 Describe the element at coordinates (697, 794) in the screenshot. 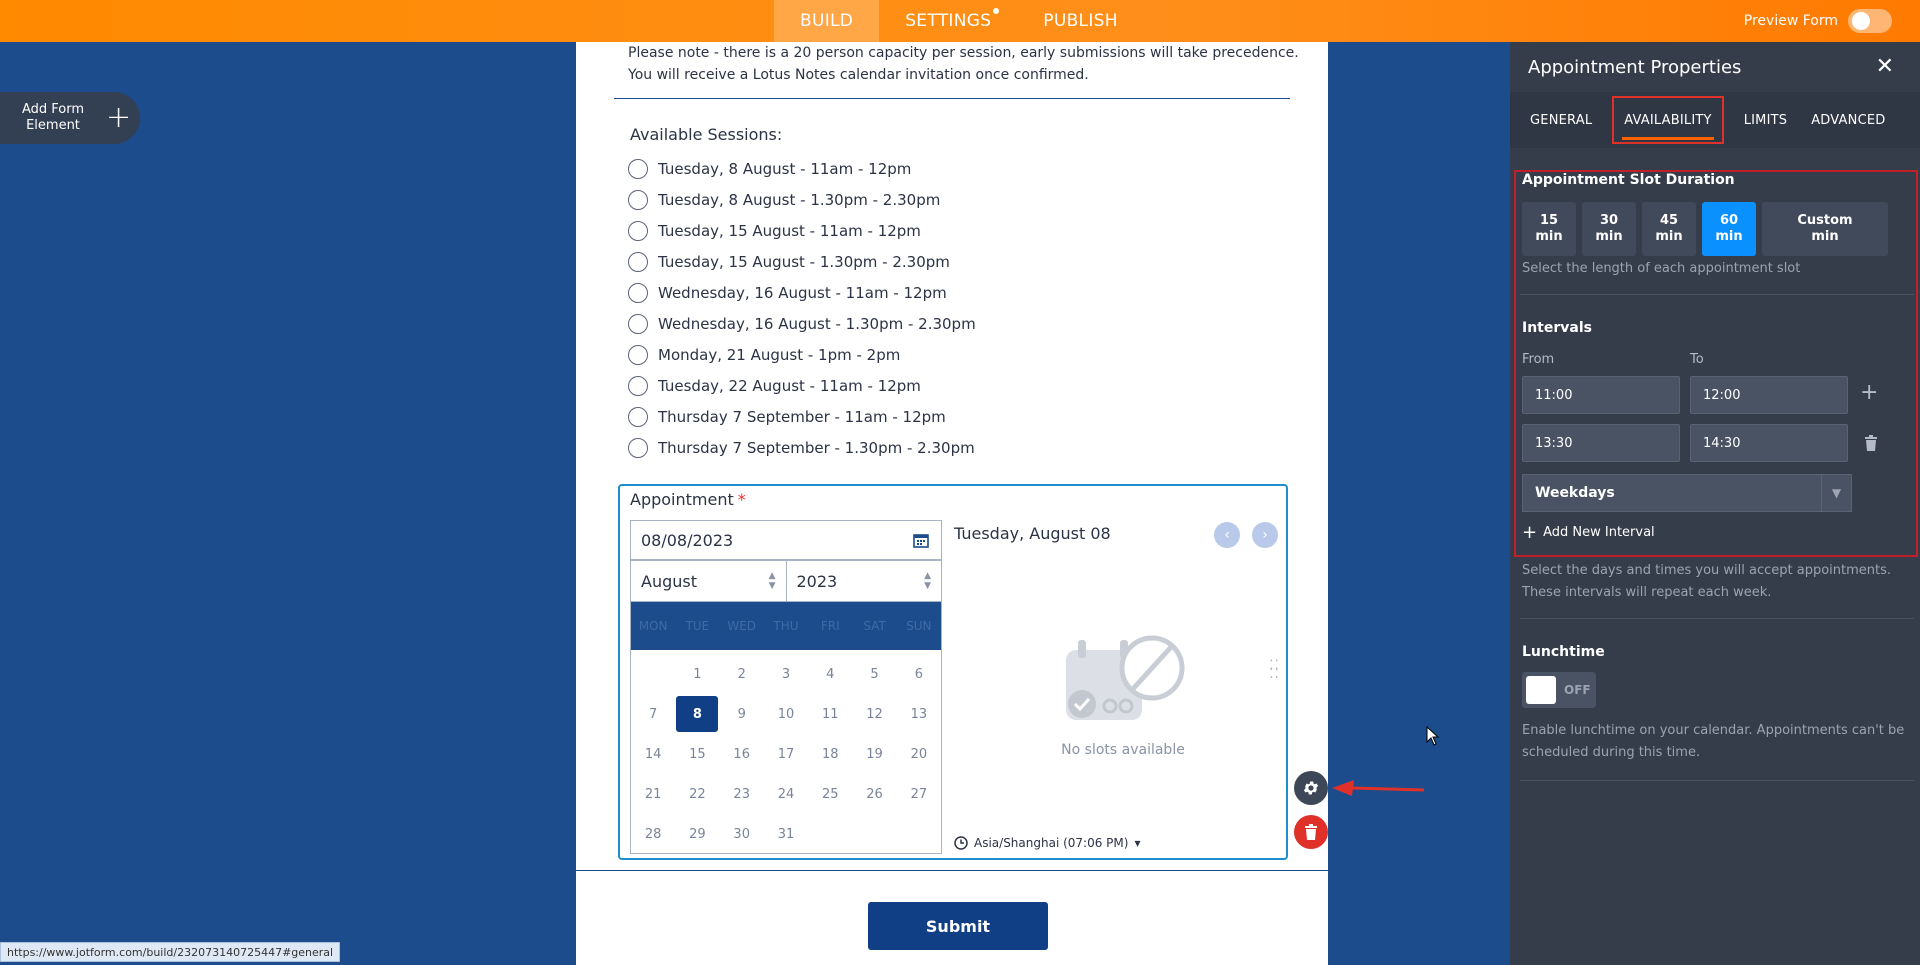

I see `day-cell: 22` at that location.